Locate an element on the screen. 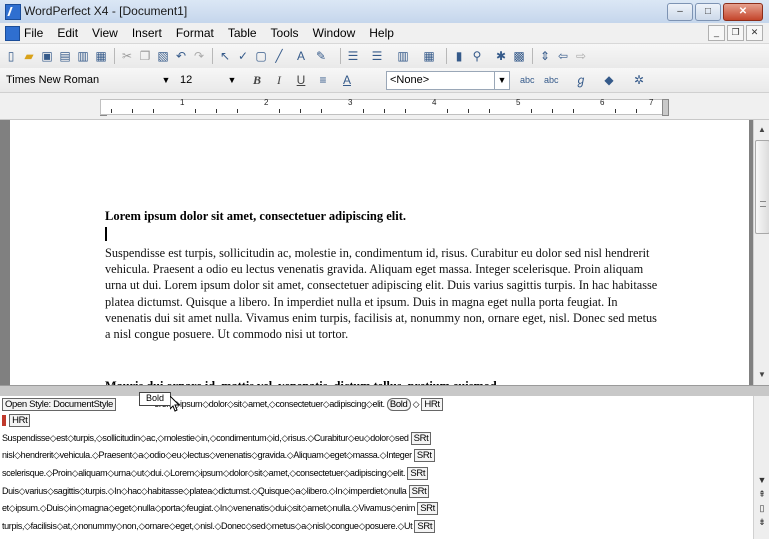 The image size is (769, 539). menu-file: File is located at coordinates (33, 33).